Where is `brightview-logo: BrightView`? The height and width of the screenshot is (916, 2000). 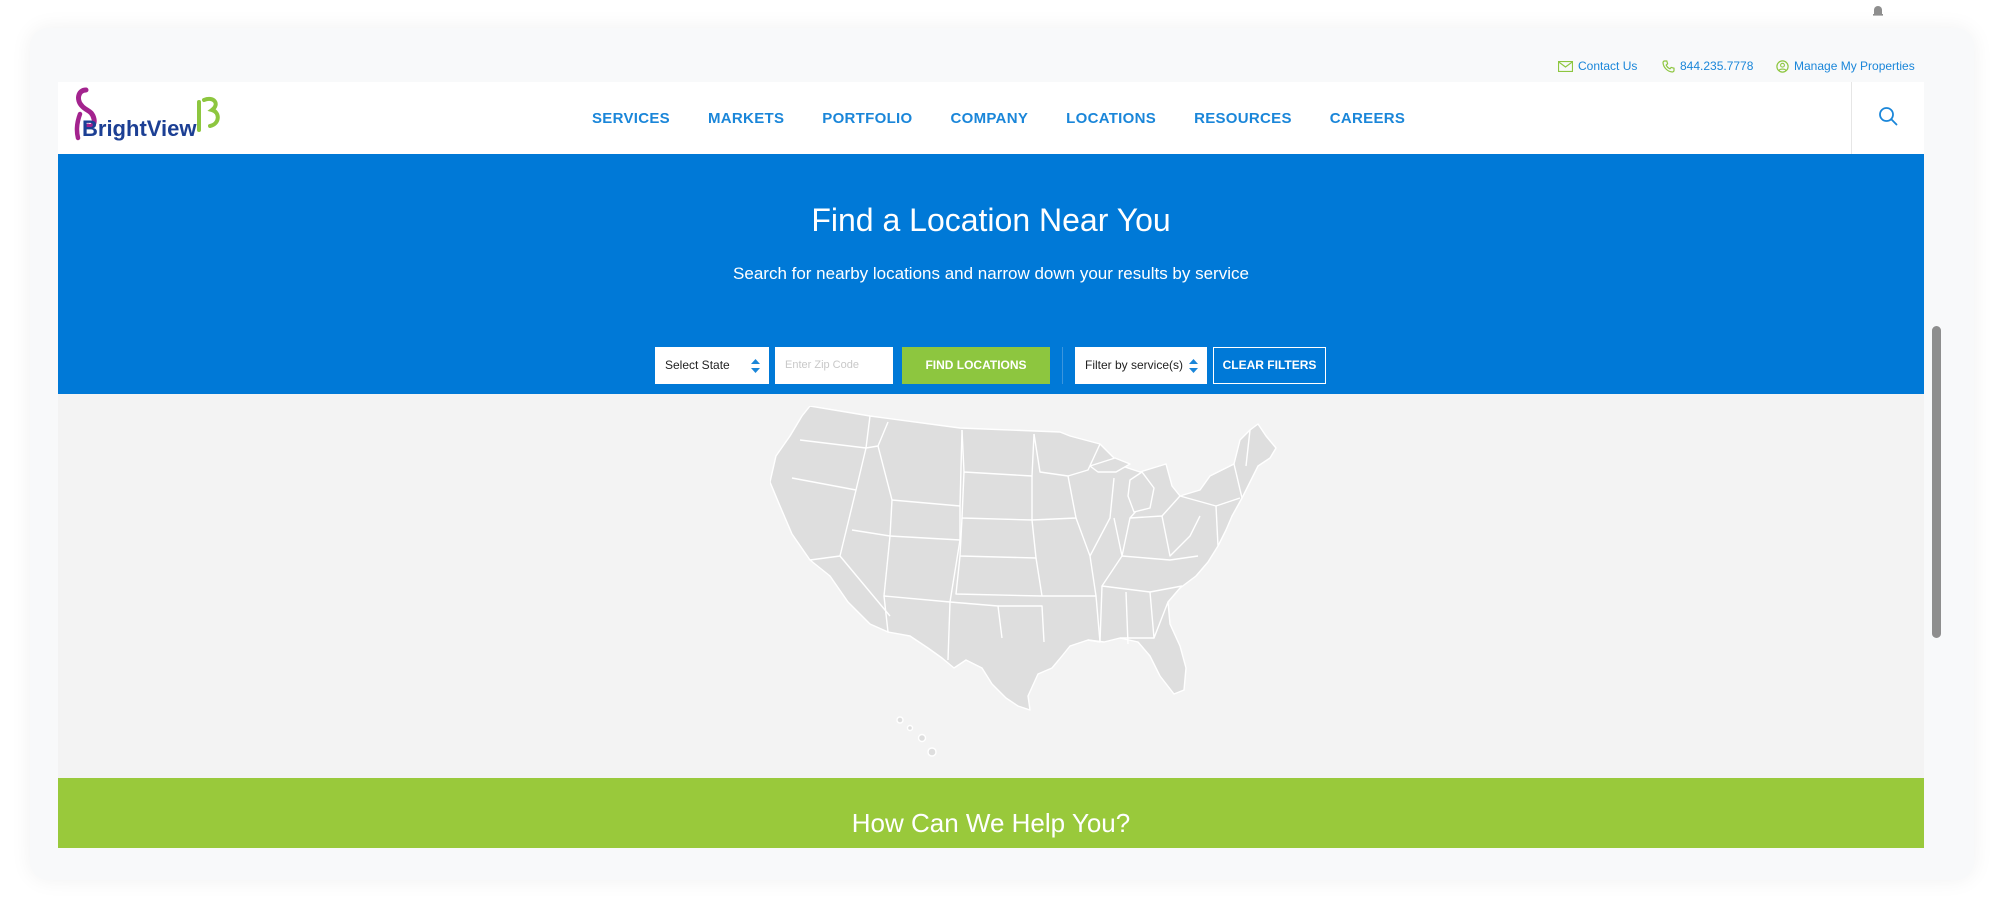
brightview-logo: BrightView is located at coordinates (148, 119).